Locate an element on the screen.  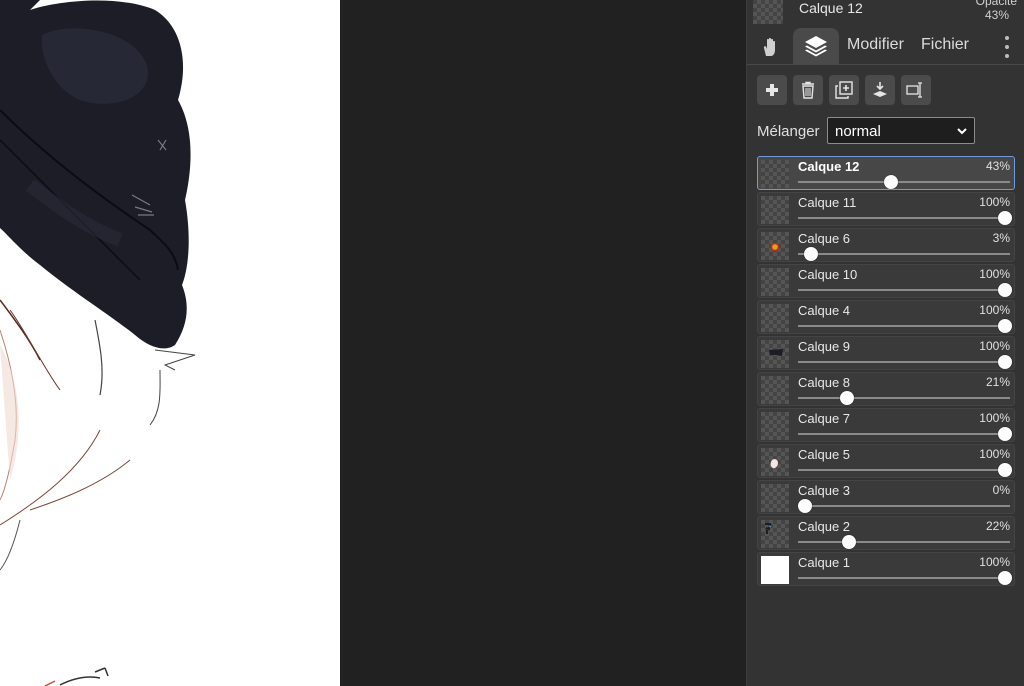
hand-icon is located at coordinates (769, 46).